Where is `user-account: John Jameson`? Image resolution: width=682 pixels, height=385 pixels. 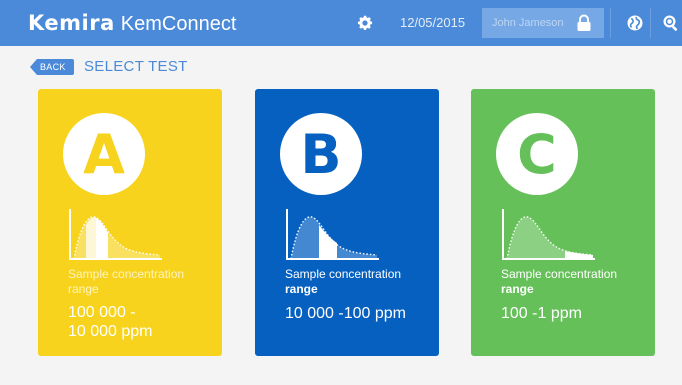 user-account: John Jameson is located at coordinates (543, 23).